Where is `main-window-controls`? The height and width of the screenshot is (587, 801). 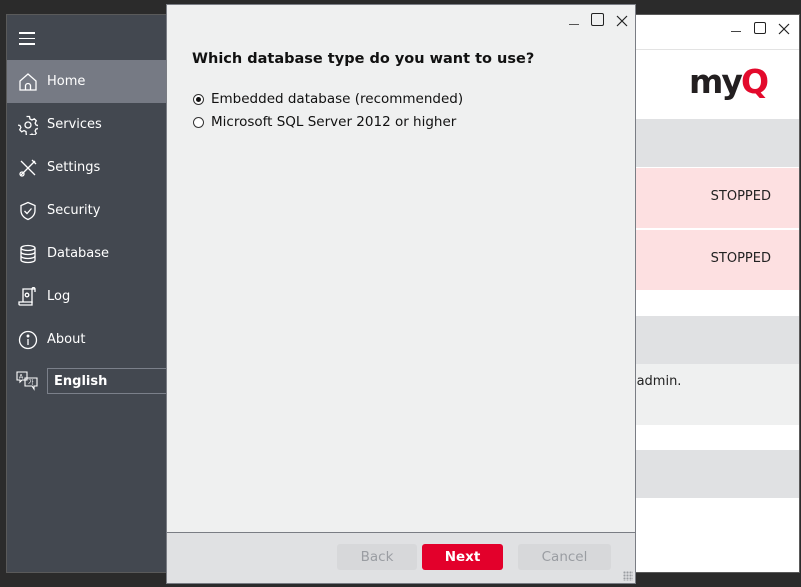 main-window-controls is located at coordinates (760, 28).